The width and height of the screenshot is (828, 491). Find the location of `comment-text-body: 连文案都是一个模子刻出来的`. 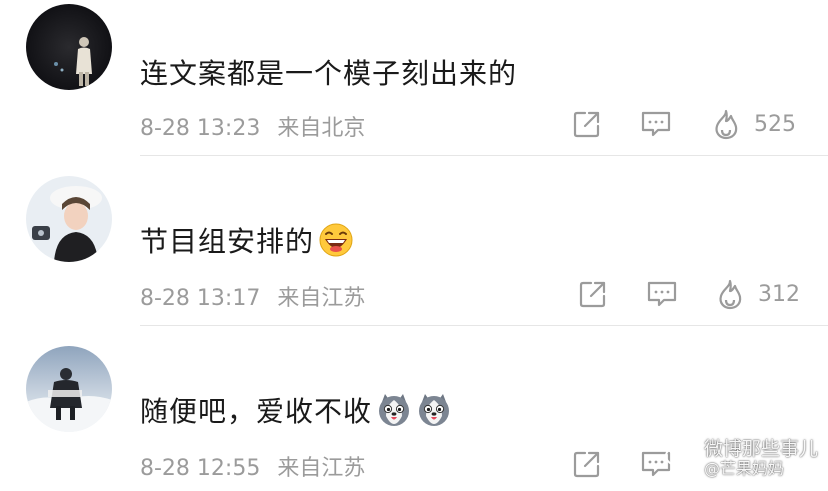

comment-text-body: 连文案都是一个模子刻出来的 is located at coordinates (329, 73).